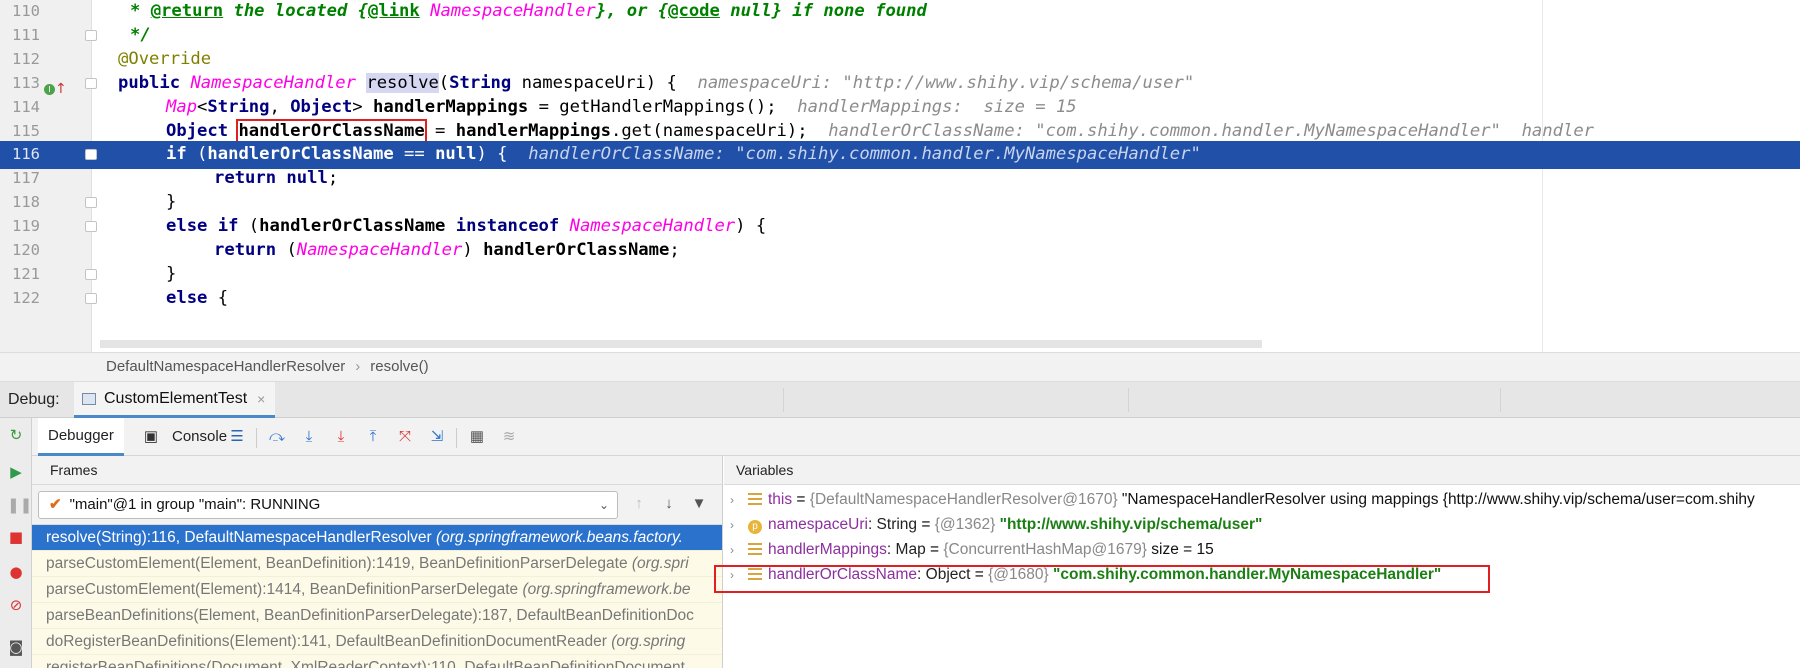 This screenshot has width=1800, height=668. I want to click on frame-package: (org.springframework.beans.factory., so click(559, 537).